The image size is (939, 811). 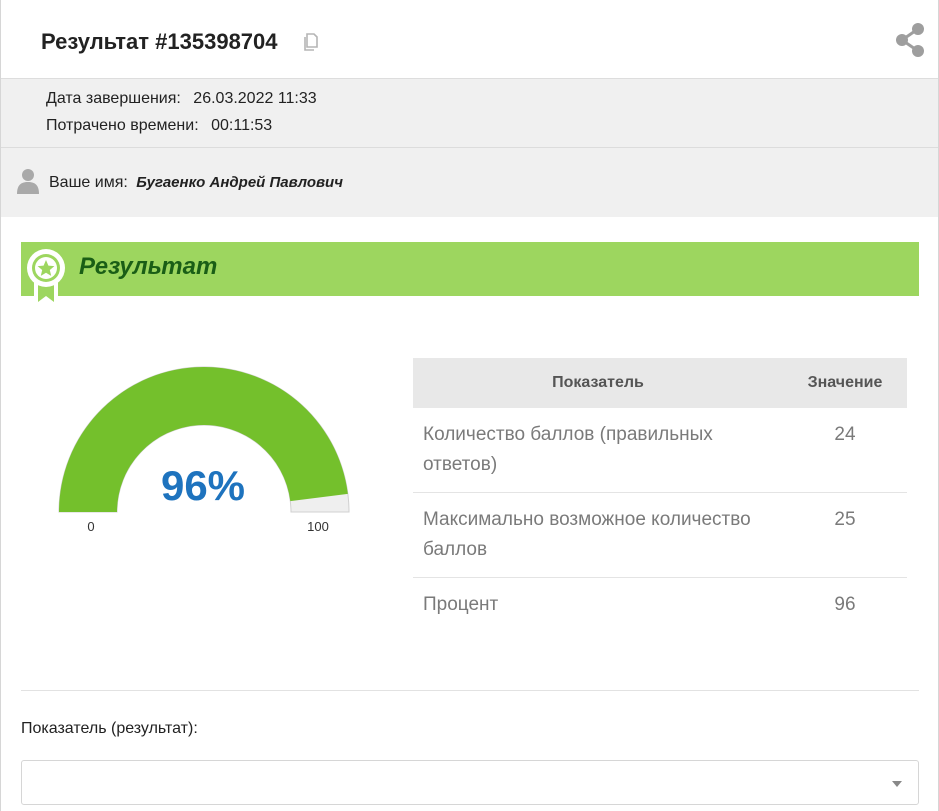 I want to click on completion-date-value: 26.03.2022 11:33, so click(x=255, y=98).